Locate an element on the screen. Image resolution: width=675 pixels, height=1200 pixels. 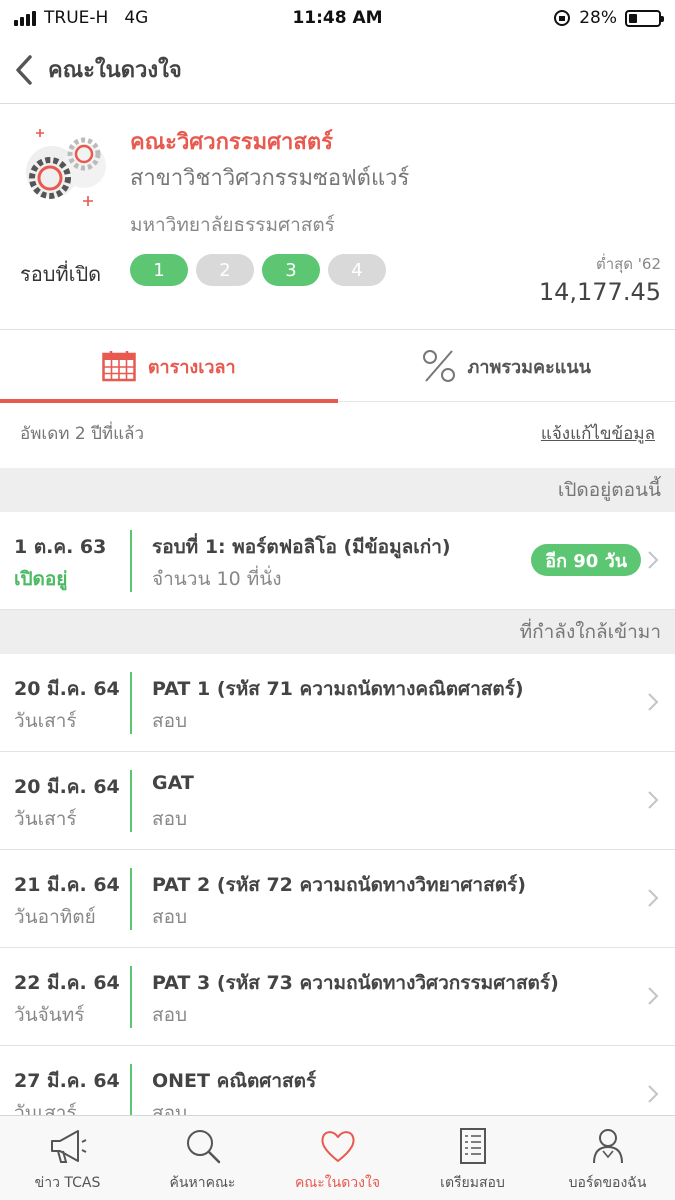
nav-bar: คณะในดวงใจ is located at coordinates (337, 70).